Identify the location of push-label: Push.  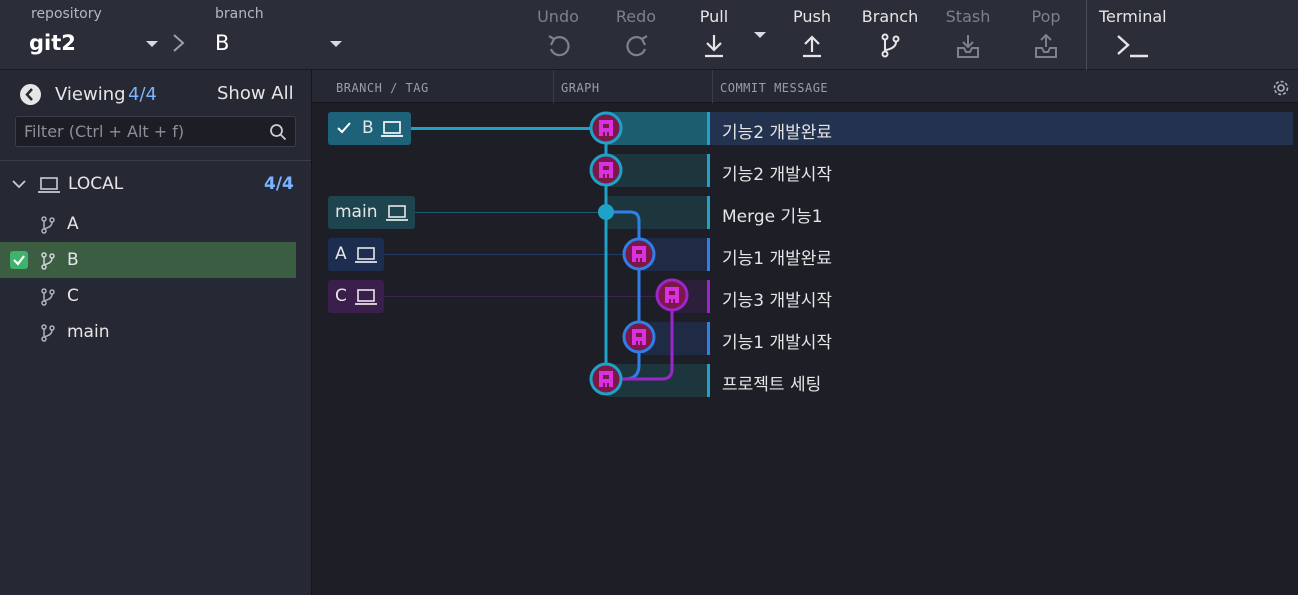
(812, 16).